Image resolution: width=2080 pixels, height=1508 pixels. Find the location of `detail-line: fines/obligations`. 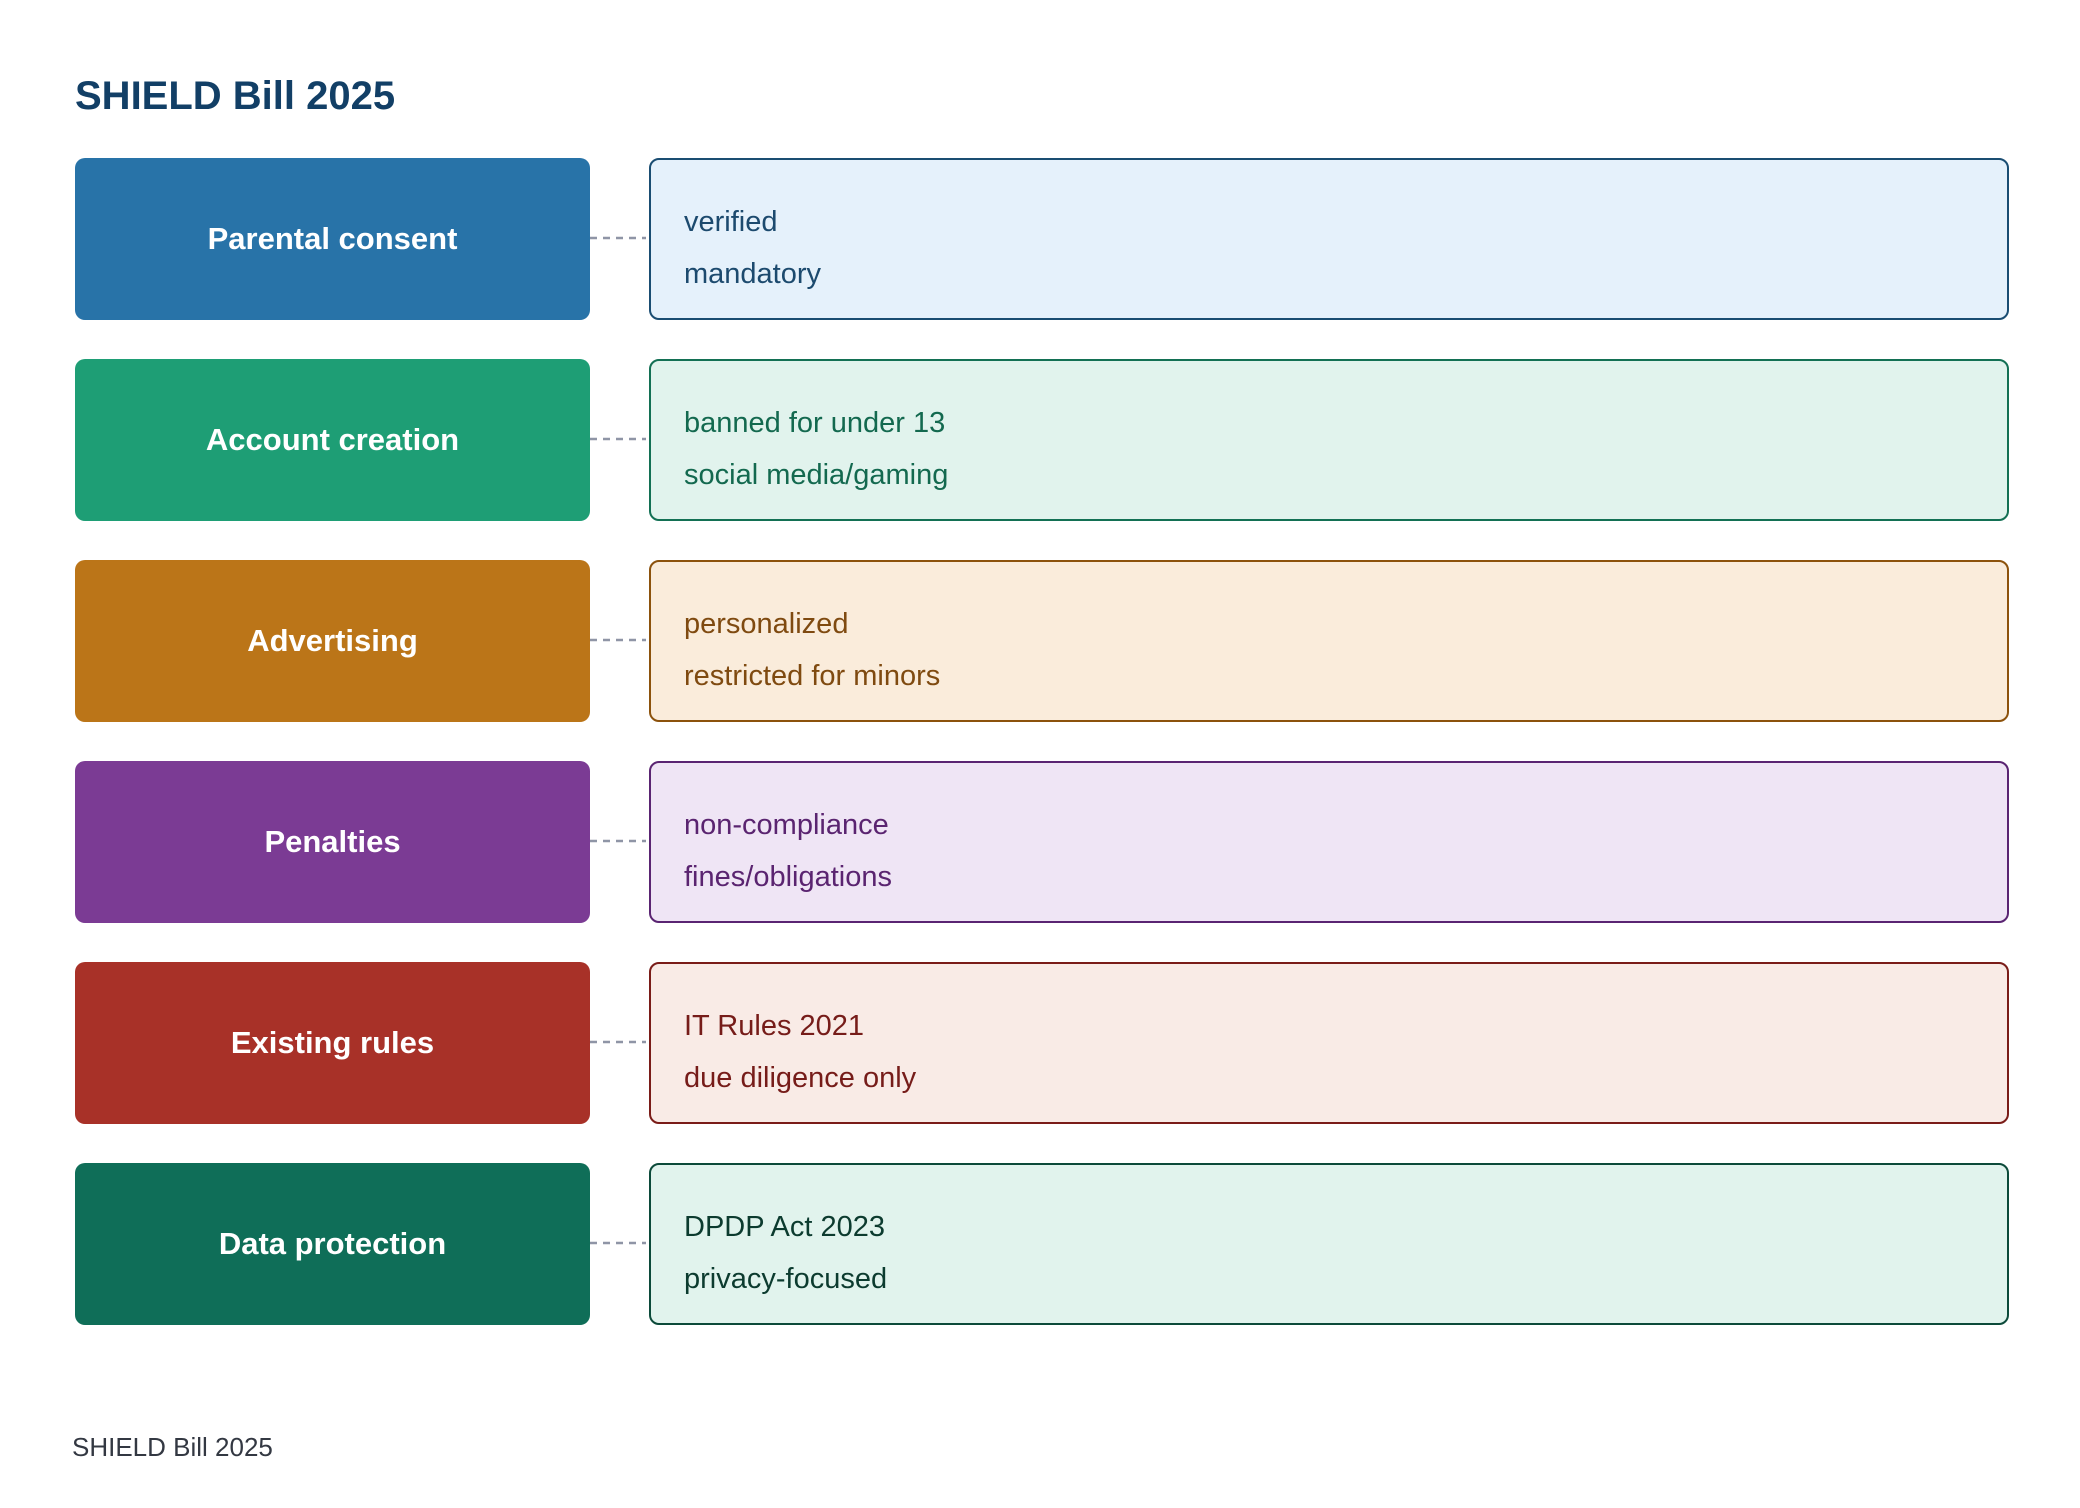

detail-line: fines/obligations is located at coordinates (788, 877).